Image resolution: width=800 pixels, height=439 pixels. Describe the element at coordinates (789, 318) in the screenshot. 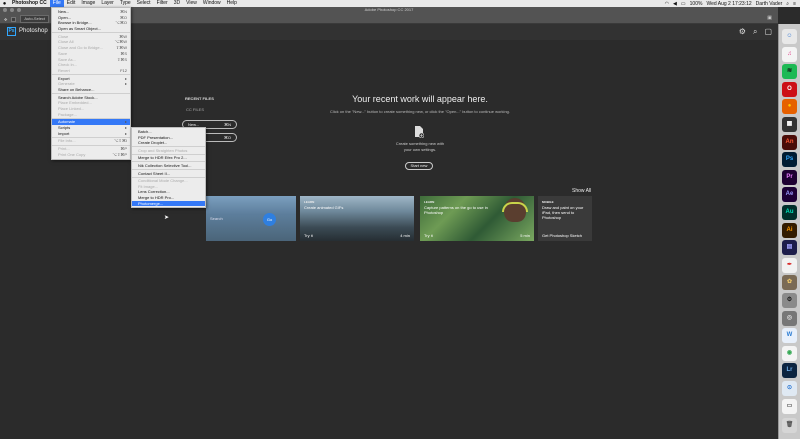

I see `unknown-app-icon: ◎` at that location.